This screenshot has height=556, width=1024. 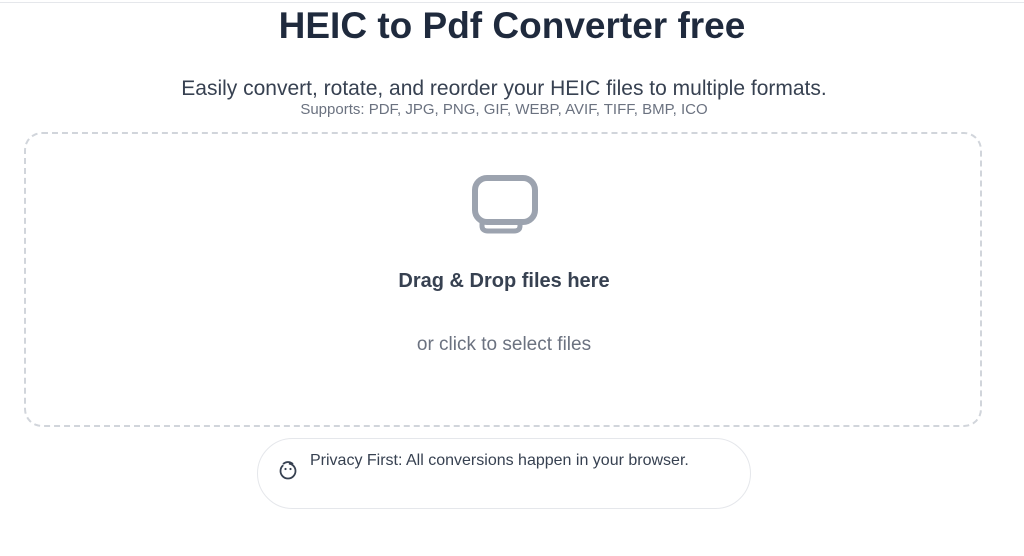 What do you see at coordinates (504, 473) in the screenshot?
I see `privacy-notice` at bounding box center [504, 473].